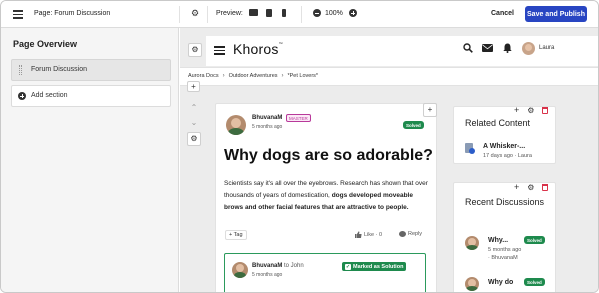 Image resolution: width=599 pixels, height=293 pixels. I want to click on mobile-icon, so click(284, 13).